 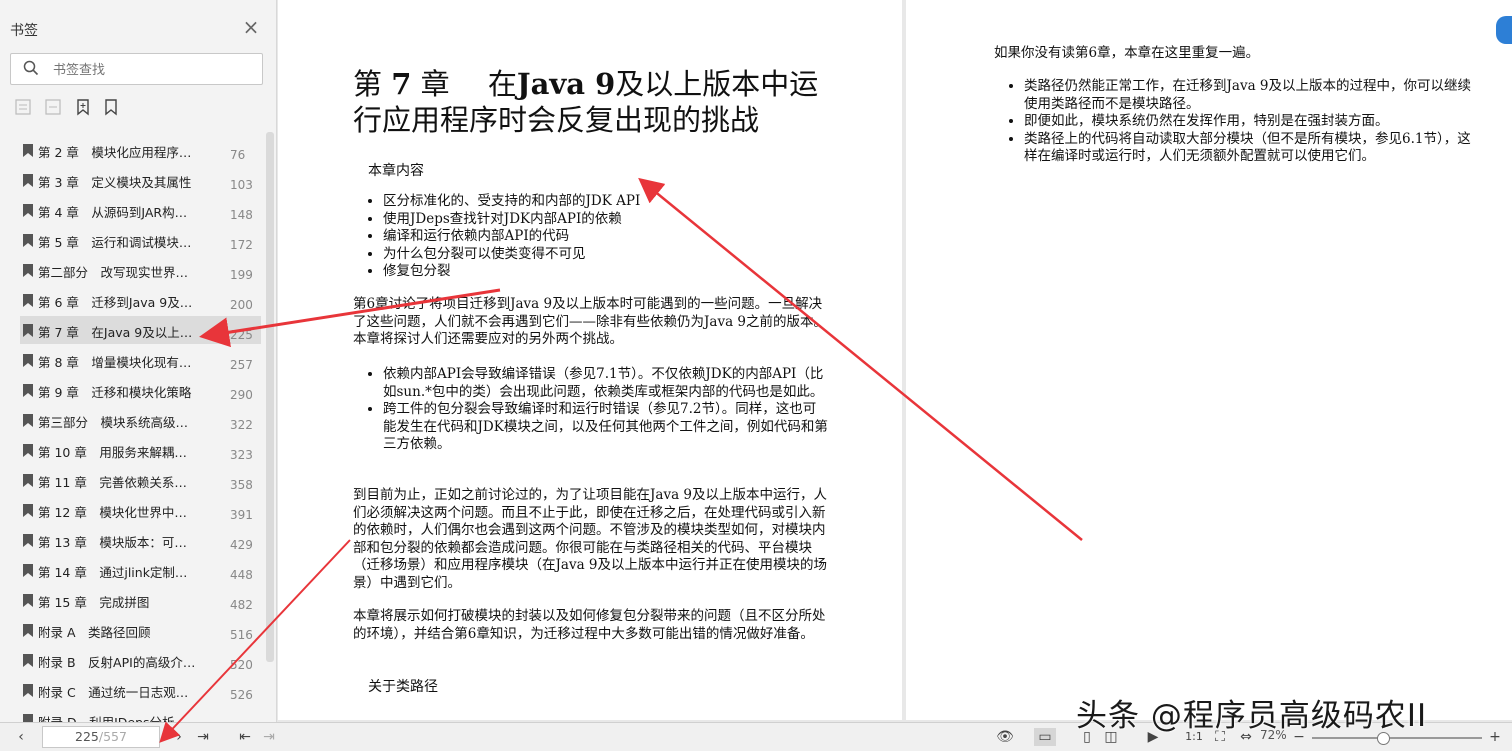 What do you see at coordinates (83, 107) in the screenshot?
I see `add-bookmark-icon` at bounding box center [83, 107].